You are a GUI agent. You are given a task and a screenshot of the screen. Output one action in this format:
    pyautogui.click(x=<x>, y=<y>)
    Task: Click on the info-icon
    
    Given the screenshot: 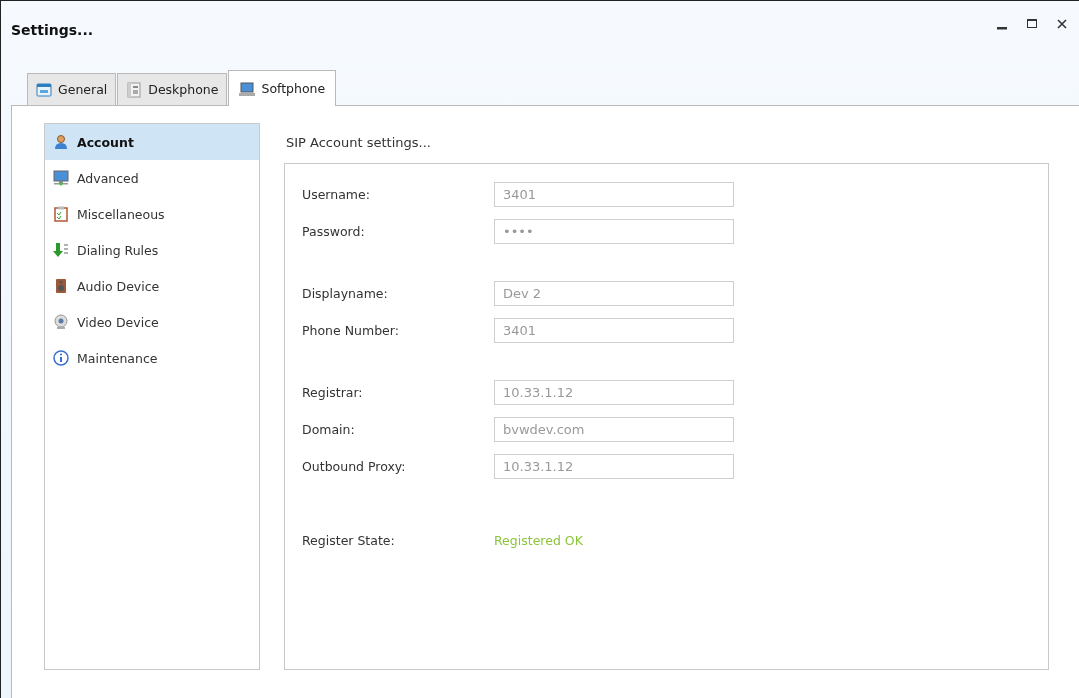 What is the action you would take?
    pyautogui.click(x=61, y=358)
    